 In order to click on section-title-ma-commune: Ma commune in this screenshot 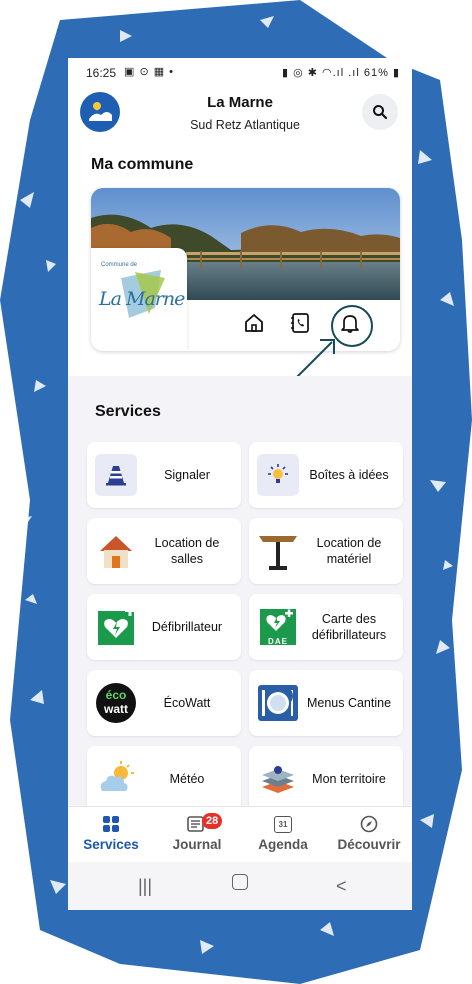, I will do `click(142, 164)`.